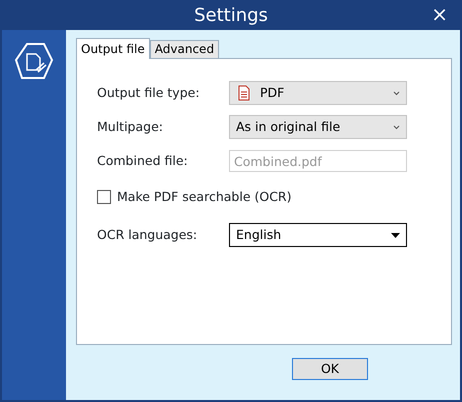 The height and width of the screenshot is (402, 462). I want to click on ok-button: OK, so click(330, 369).